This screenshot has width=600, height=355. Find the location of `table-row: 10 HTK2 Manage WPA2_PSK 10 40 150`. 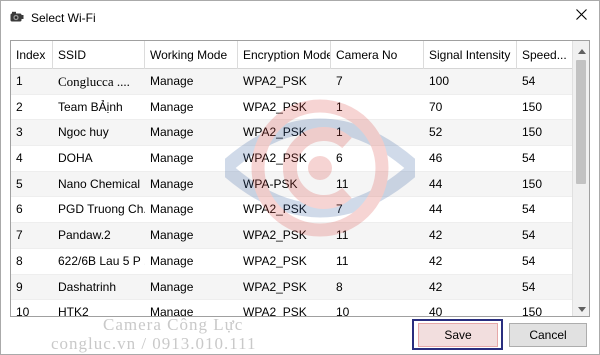

table-row: 10 HTK2 Manage WPA2_PSK 10 40 150 is located at coordinates (292, 308).